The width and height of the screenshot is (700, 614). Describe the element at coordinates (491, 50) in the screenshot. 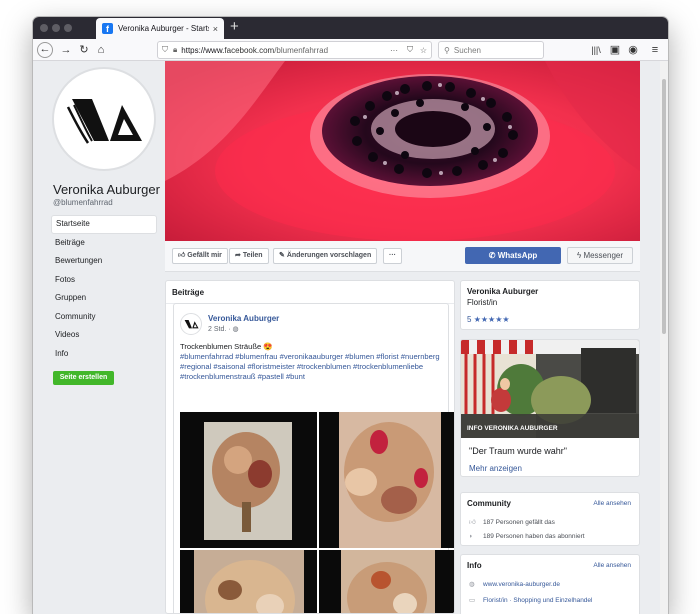

I see `search-field: ⚲ Suchen` at that location.